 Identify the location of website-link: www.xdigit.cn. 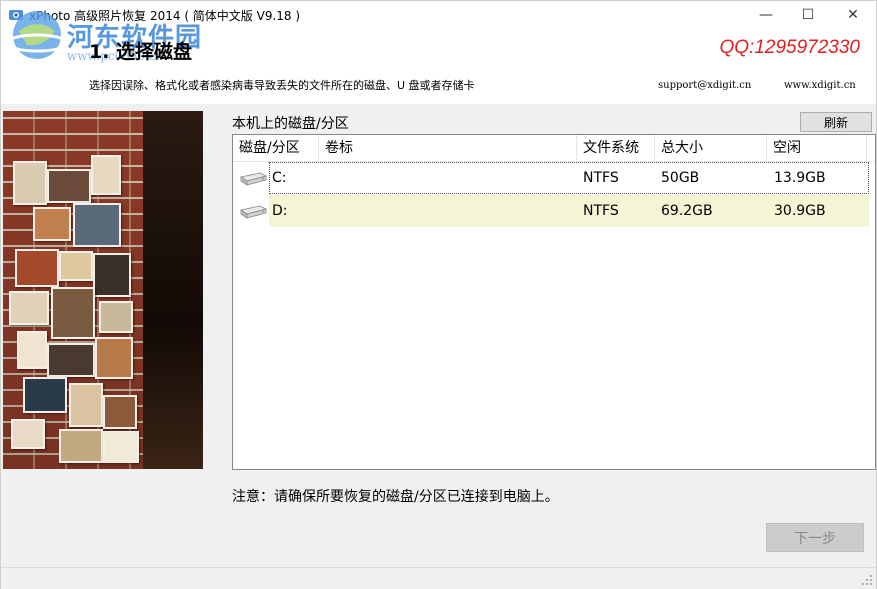
(820, 85).